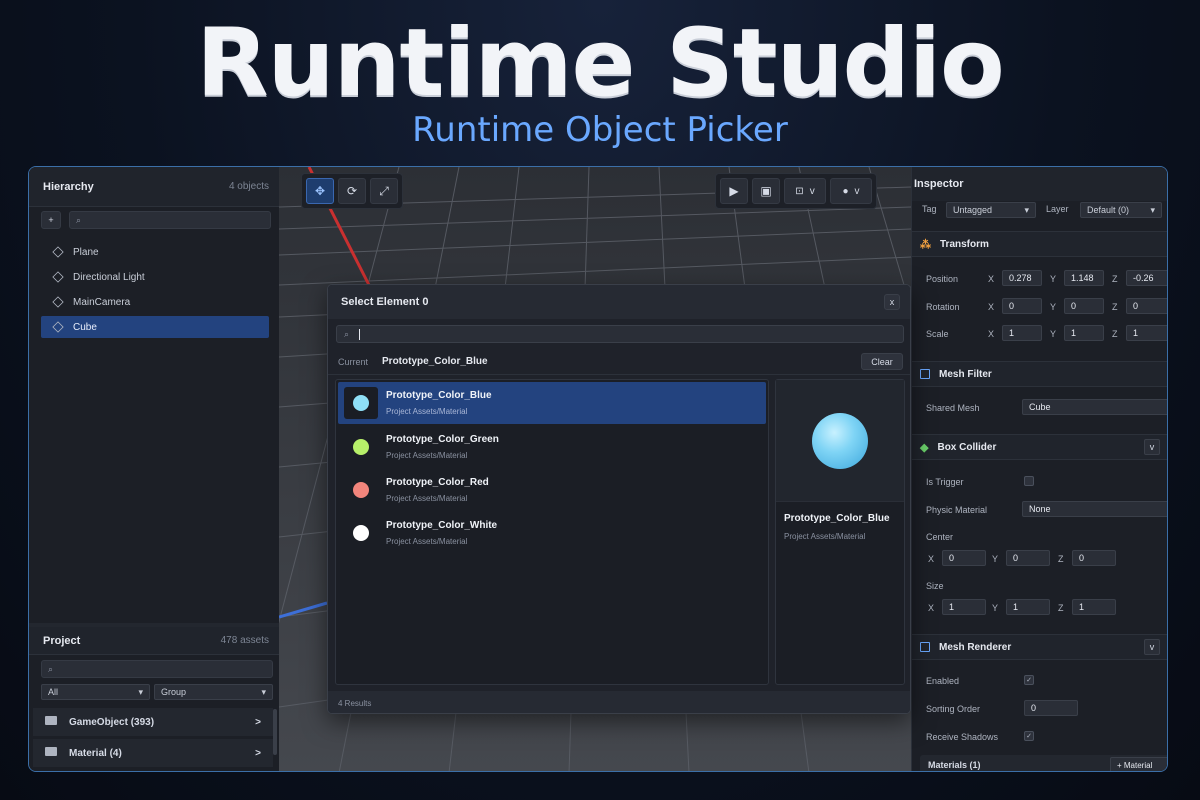 The image size is (1200, 800). Describe the element at coordinates (925, 647) in the screenshot. I see `grid-icon` at that location.